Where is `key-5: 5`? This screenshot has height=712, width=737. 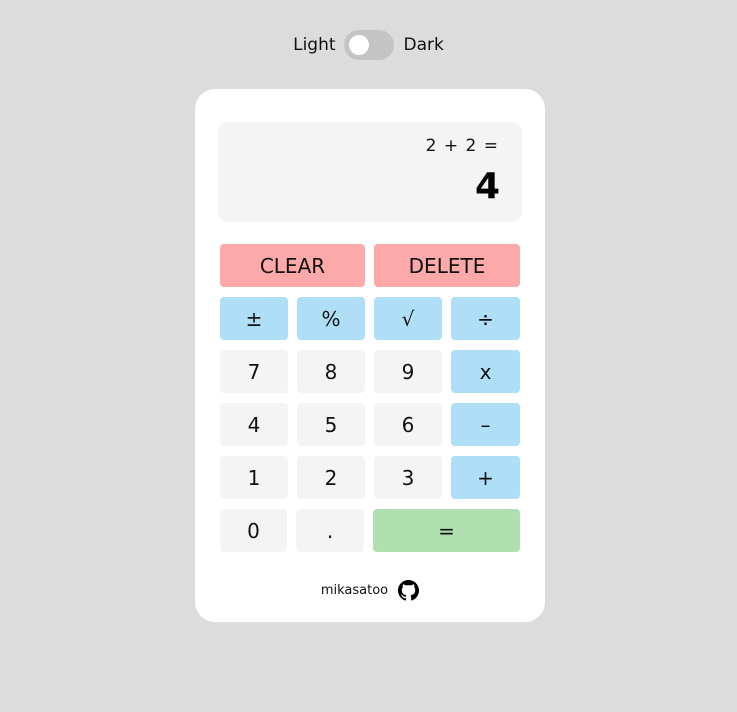 key-5: 5 is located at coordinates (331, 424).